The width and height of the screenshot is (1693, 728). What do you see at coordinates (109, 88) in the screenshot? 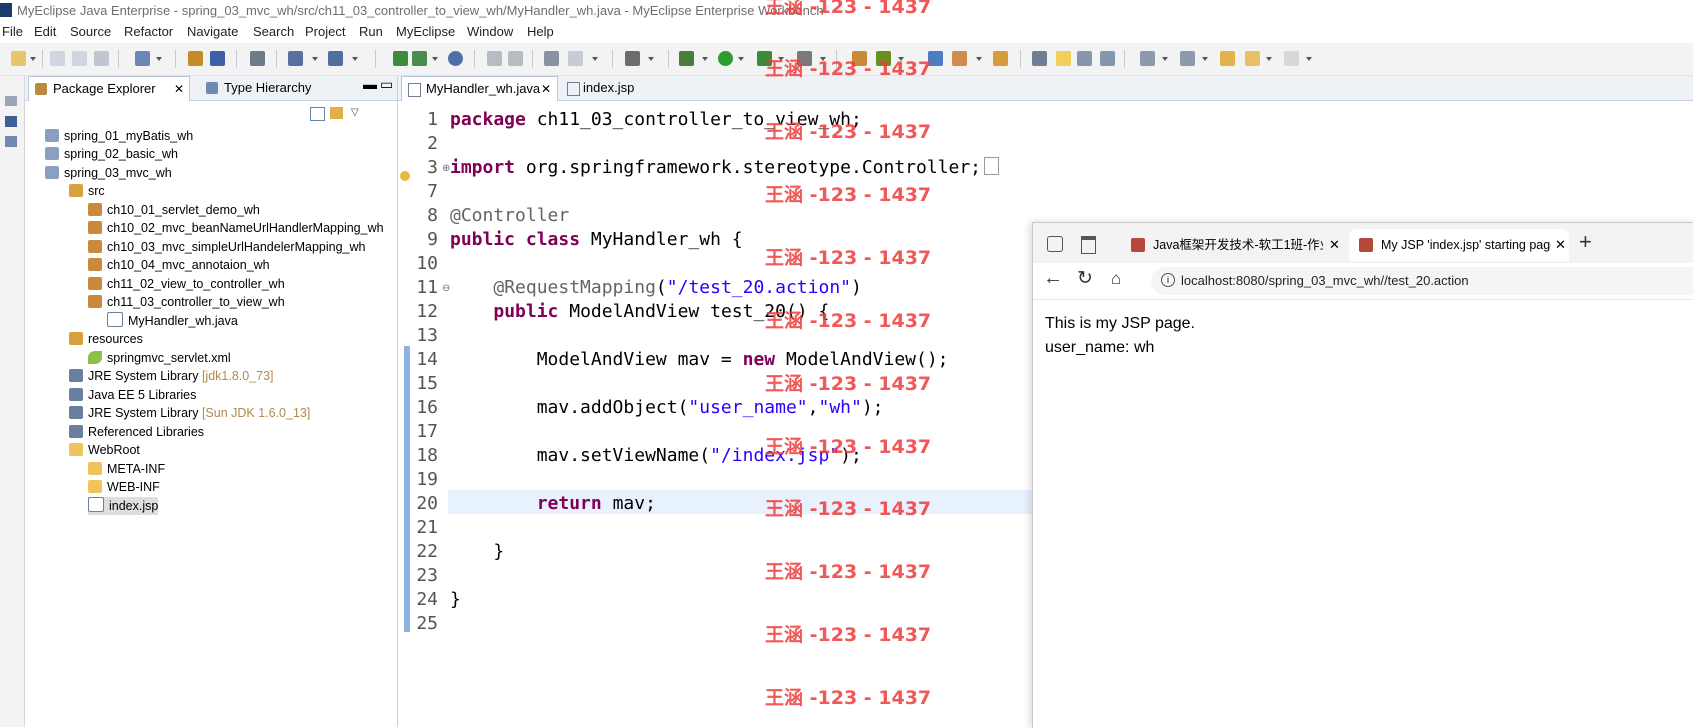
I see `tab-package-explorer: Package Explorer ✕` at bounding box center [109, 88].